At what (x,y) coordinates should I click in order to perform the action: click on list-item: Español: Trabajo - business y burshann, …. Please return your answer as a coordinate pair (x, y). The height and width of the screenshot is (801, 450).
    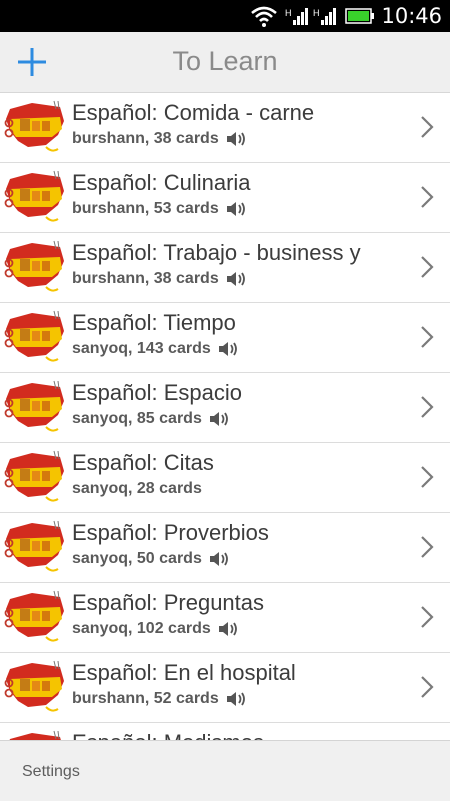
    Looking at the image, I should click on (225, 268).